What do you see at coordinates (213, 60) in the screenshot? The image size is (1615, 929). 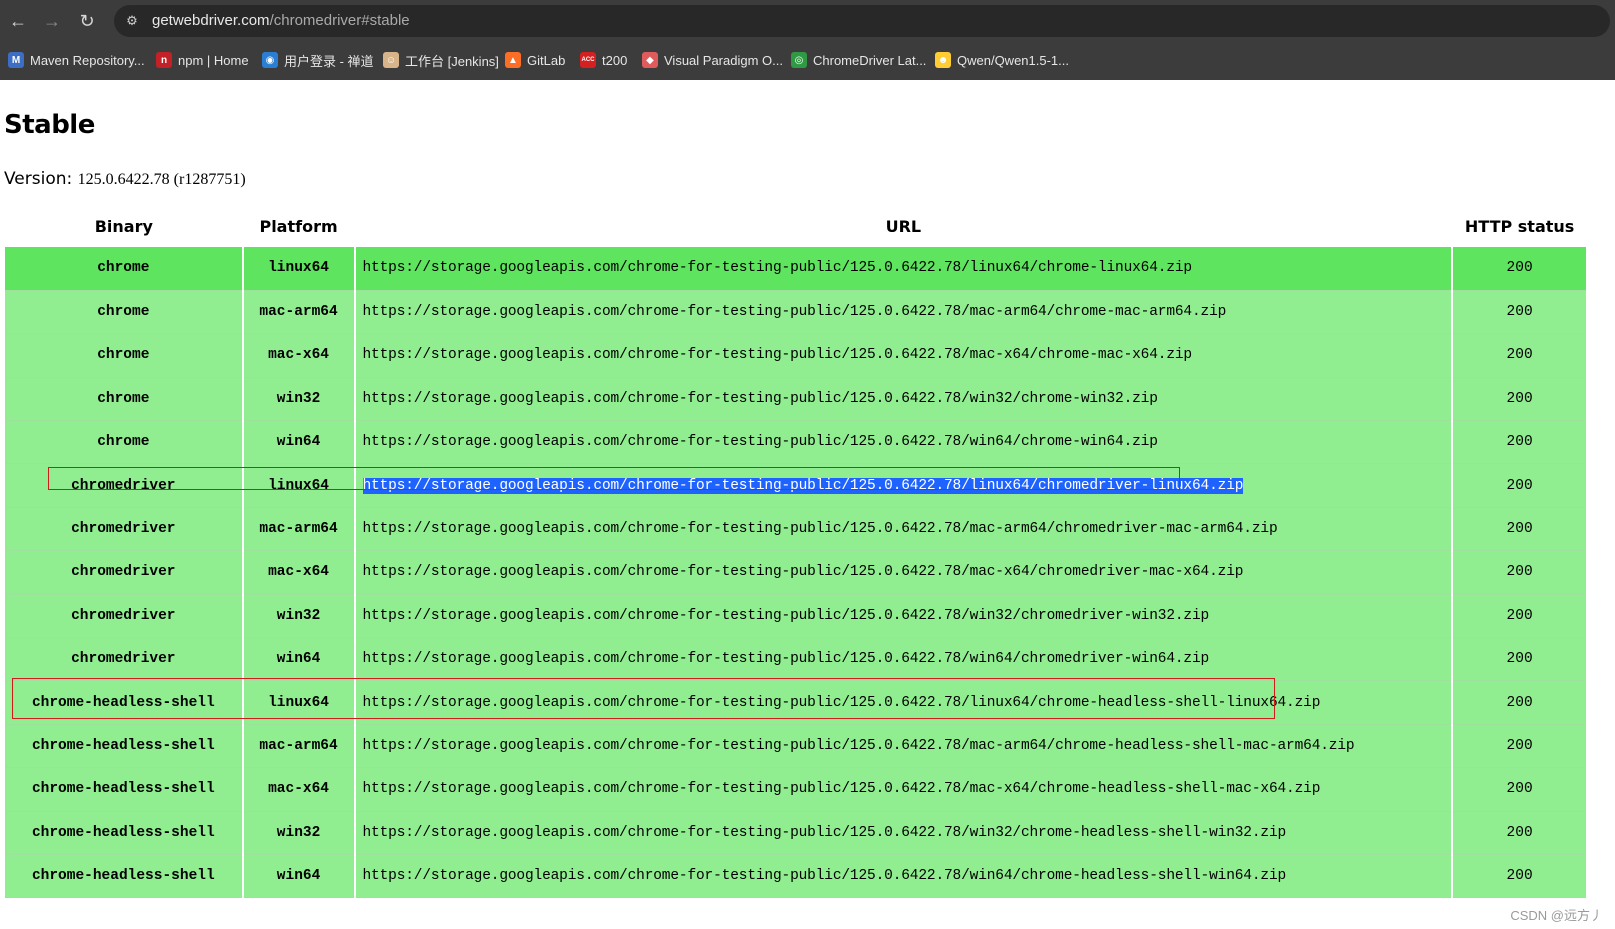 I see `bookmark-label: npm | Home` at bounding box center [213, 60].